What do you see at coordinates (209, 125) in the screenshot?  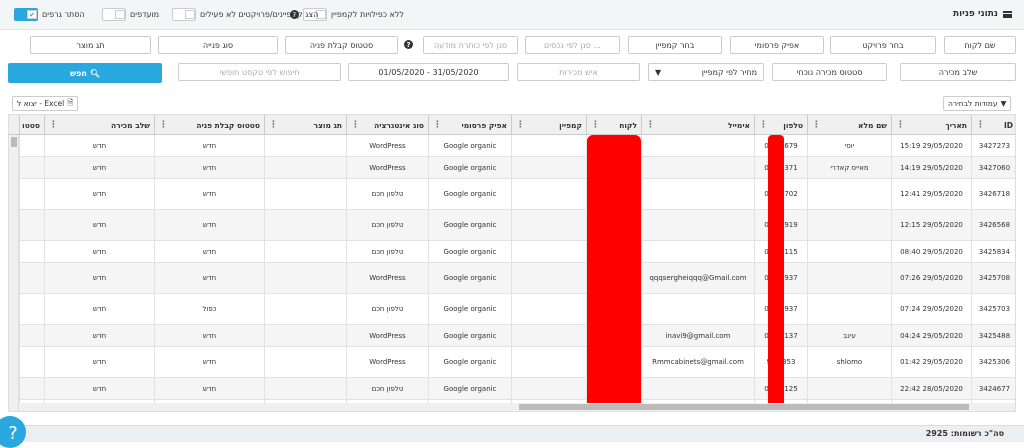 I see `col-receive-status: סטטוס קבלת פניה ⋮` at bounding box center [209, 125].